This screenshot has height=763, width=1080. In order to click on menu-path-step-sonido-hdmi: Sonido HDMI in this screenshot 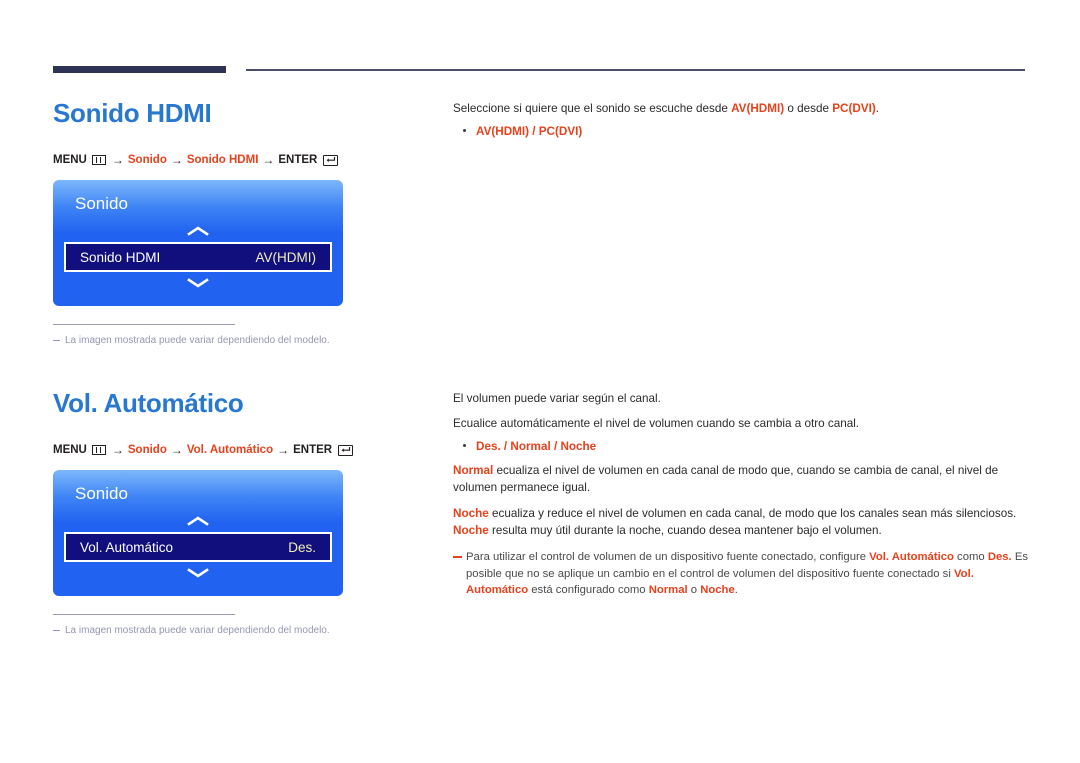, I will do `click(222, 160)`.